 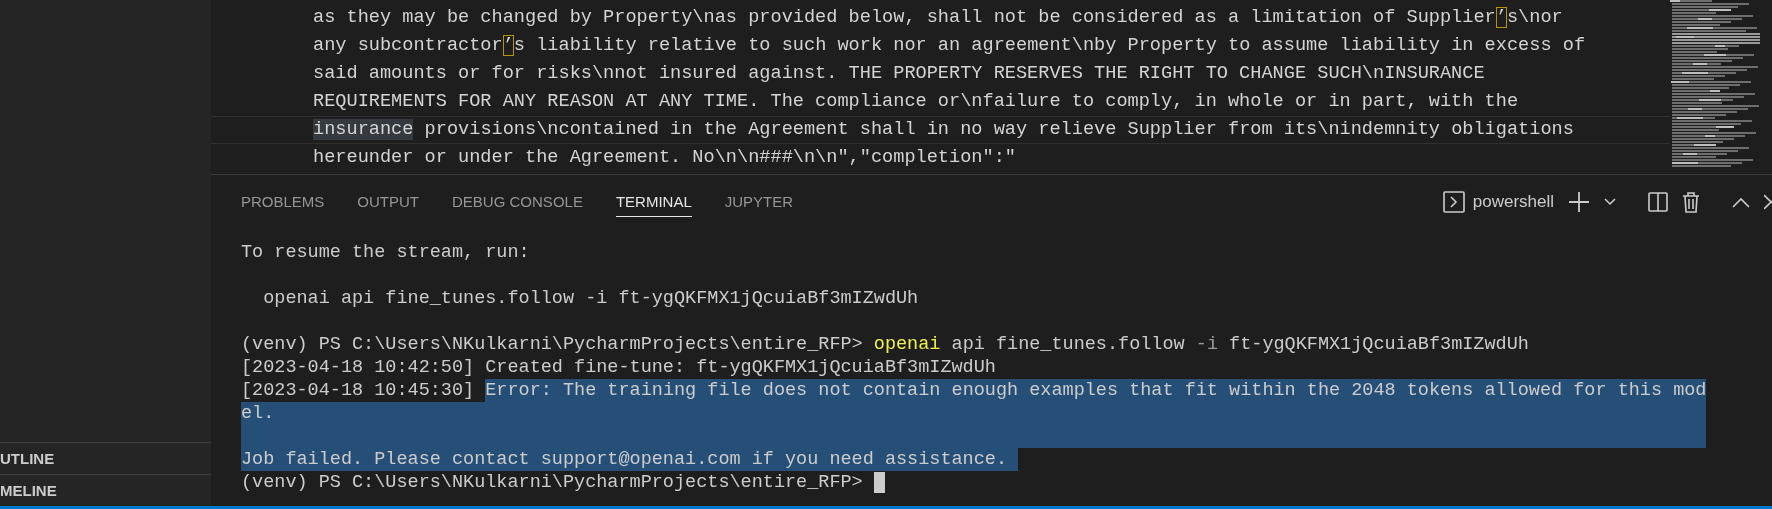 I want to click on terminal-selector: powershell, so click(x=1498, y=202).